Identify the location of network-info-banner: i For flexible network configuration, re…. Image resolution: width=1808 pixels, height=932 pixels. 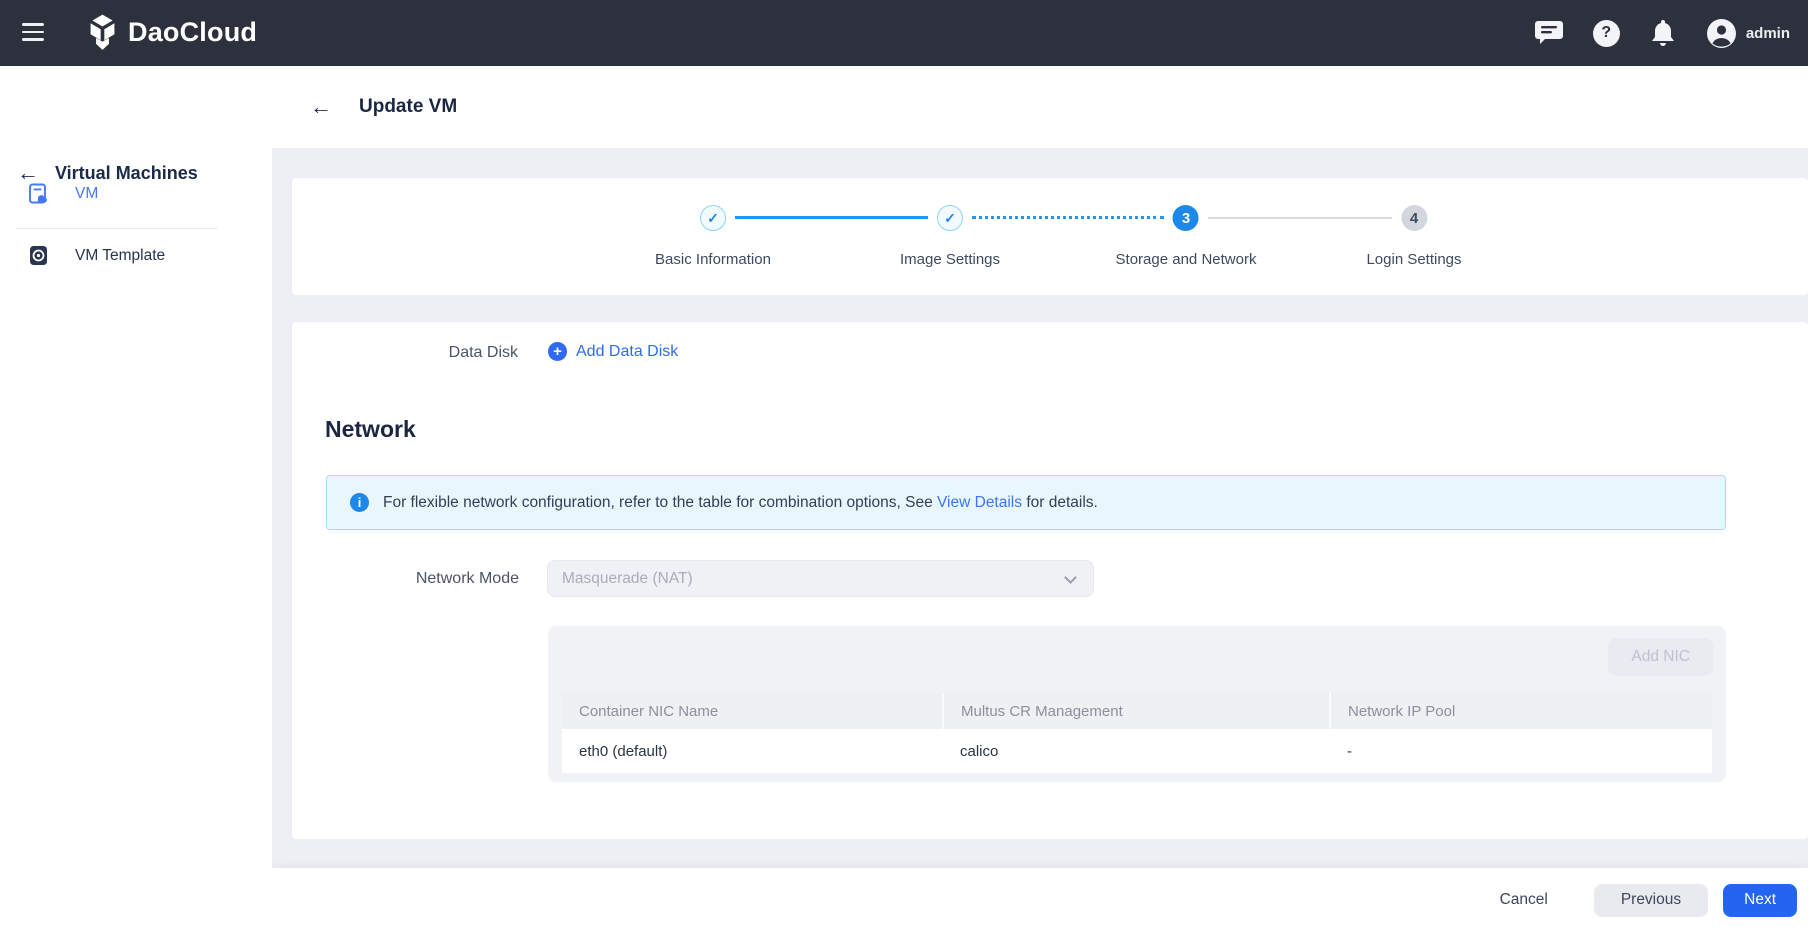
(1026, 502).